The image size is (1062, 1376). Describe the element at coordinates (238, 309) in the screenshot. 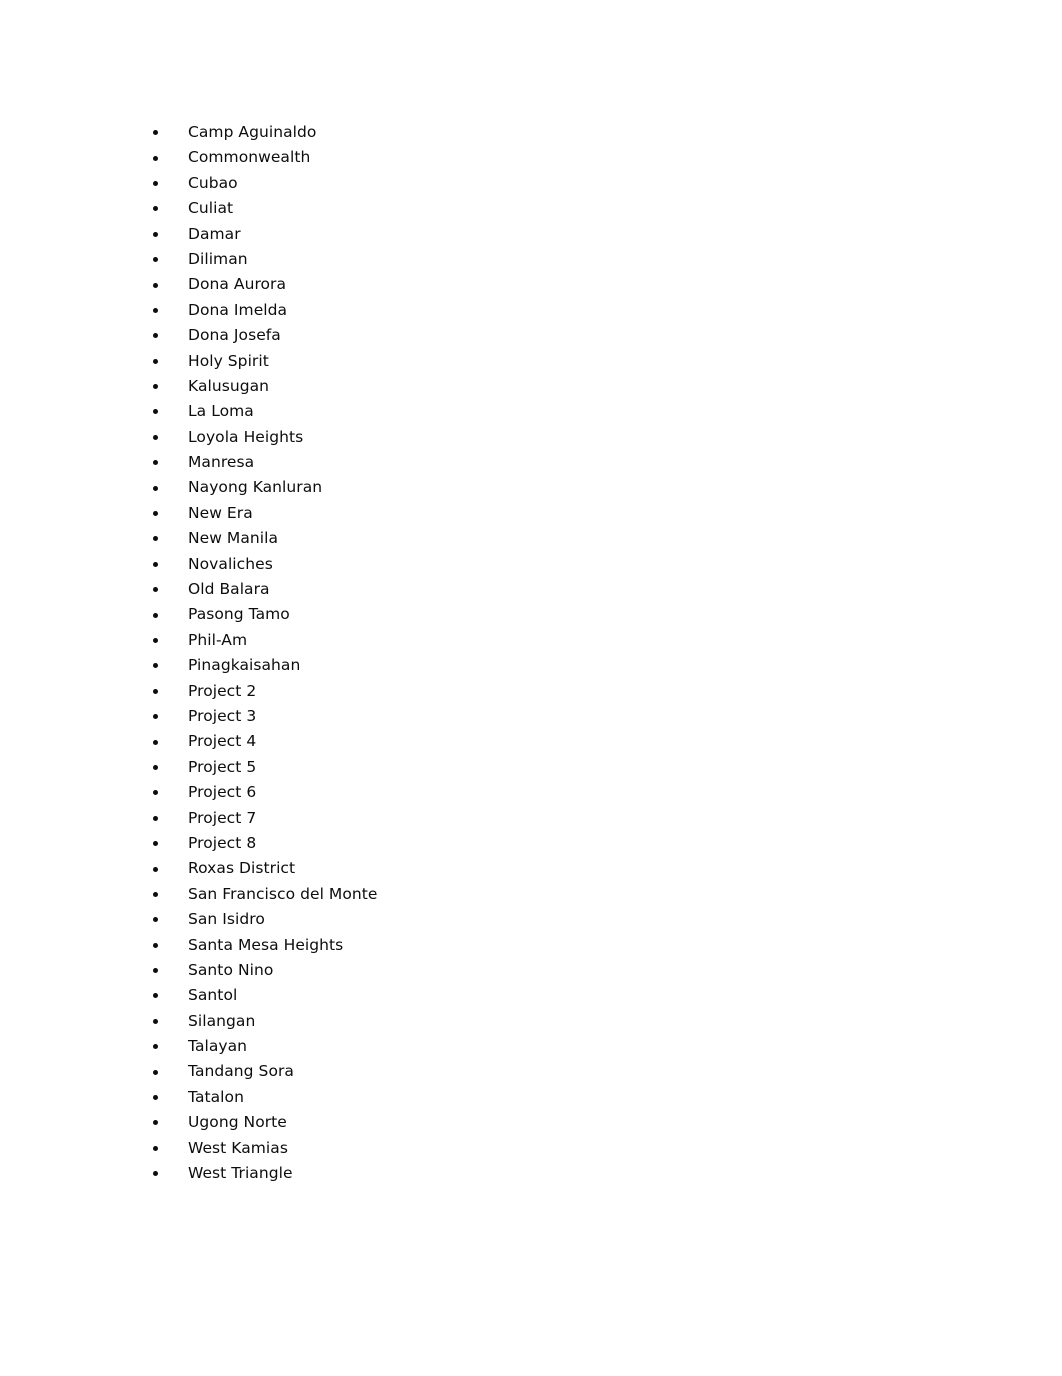

I see `list-item-label: Dona Imelda` at that location.